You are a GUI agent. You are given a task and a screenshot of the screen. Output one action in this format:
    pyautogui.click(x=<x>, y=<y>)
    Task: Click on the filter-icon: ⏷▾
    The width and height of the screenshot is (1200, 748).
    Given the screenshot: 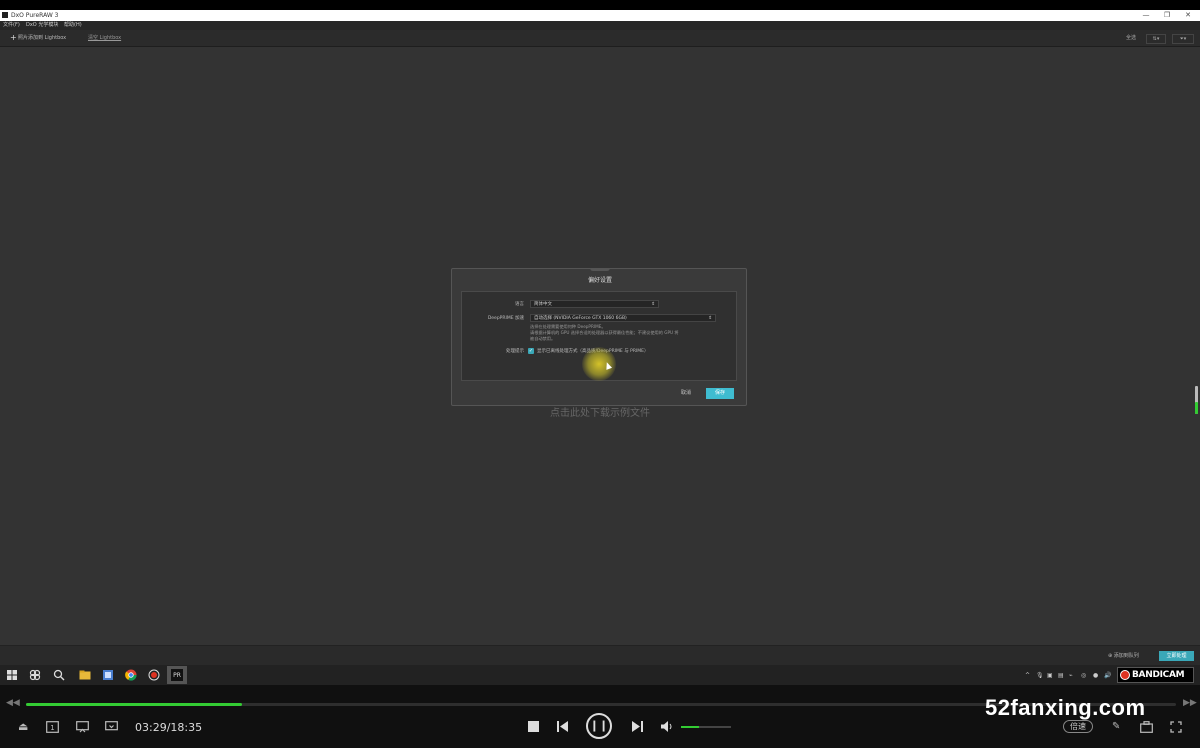 What is the action you would take?
    pyautogui.click(x=1183, y=39)
    